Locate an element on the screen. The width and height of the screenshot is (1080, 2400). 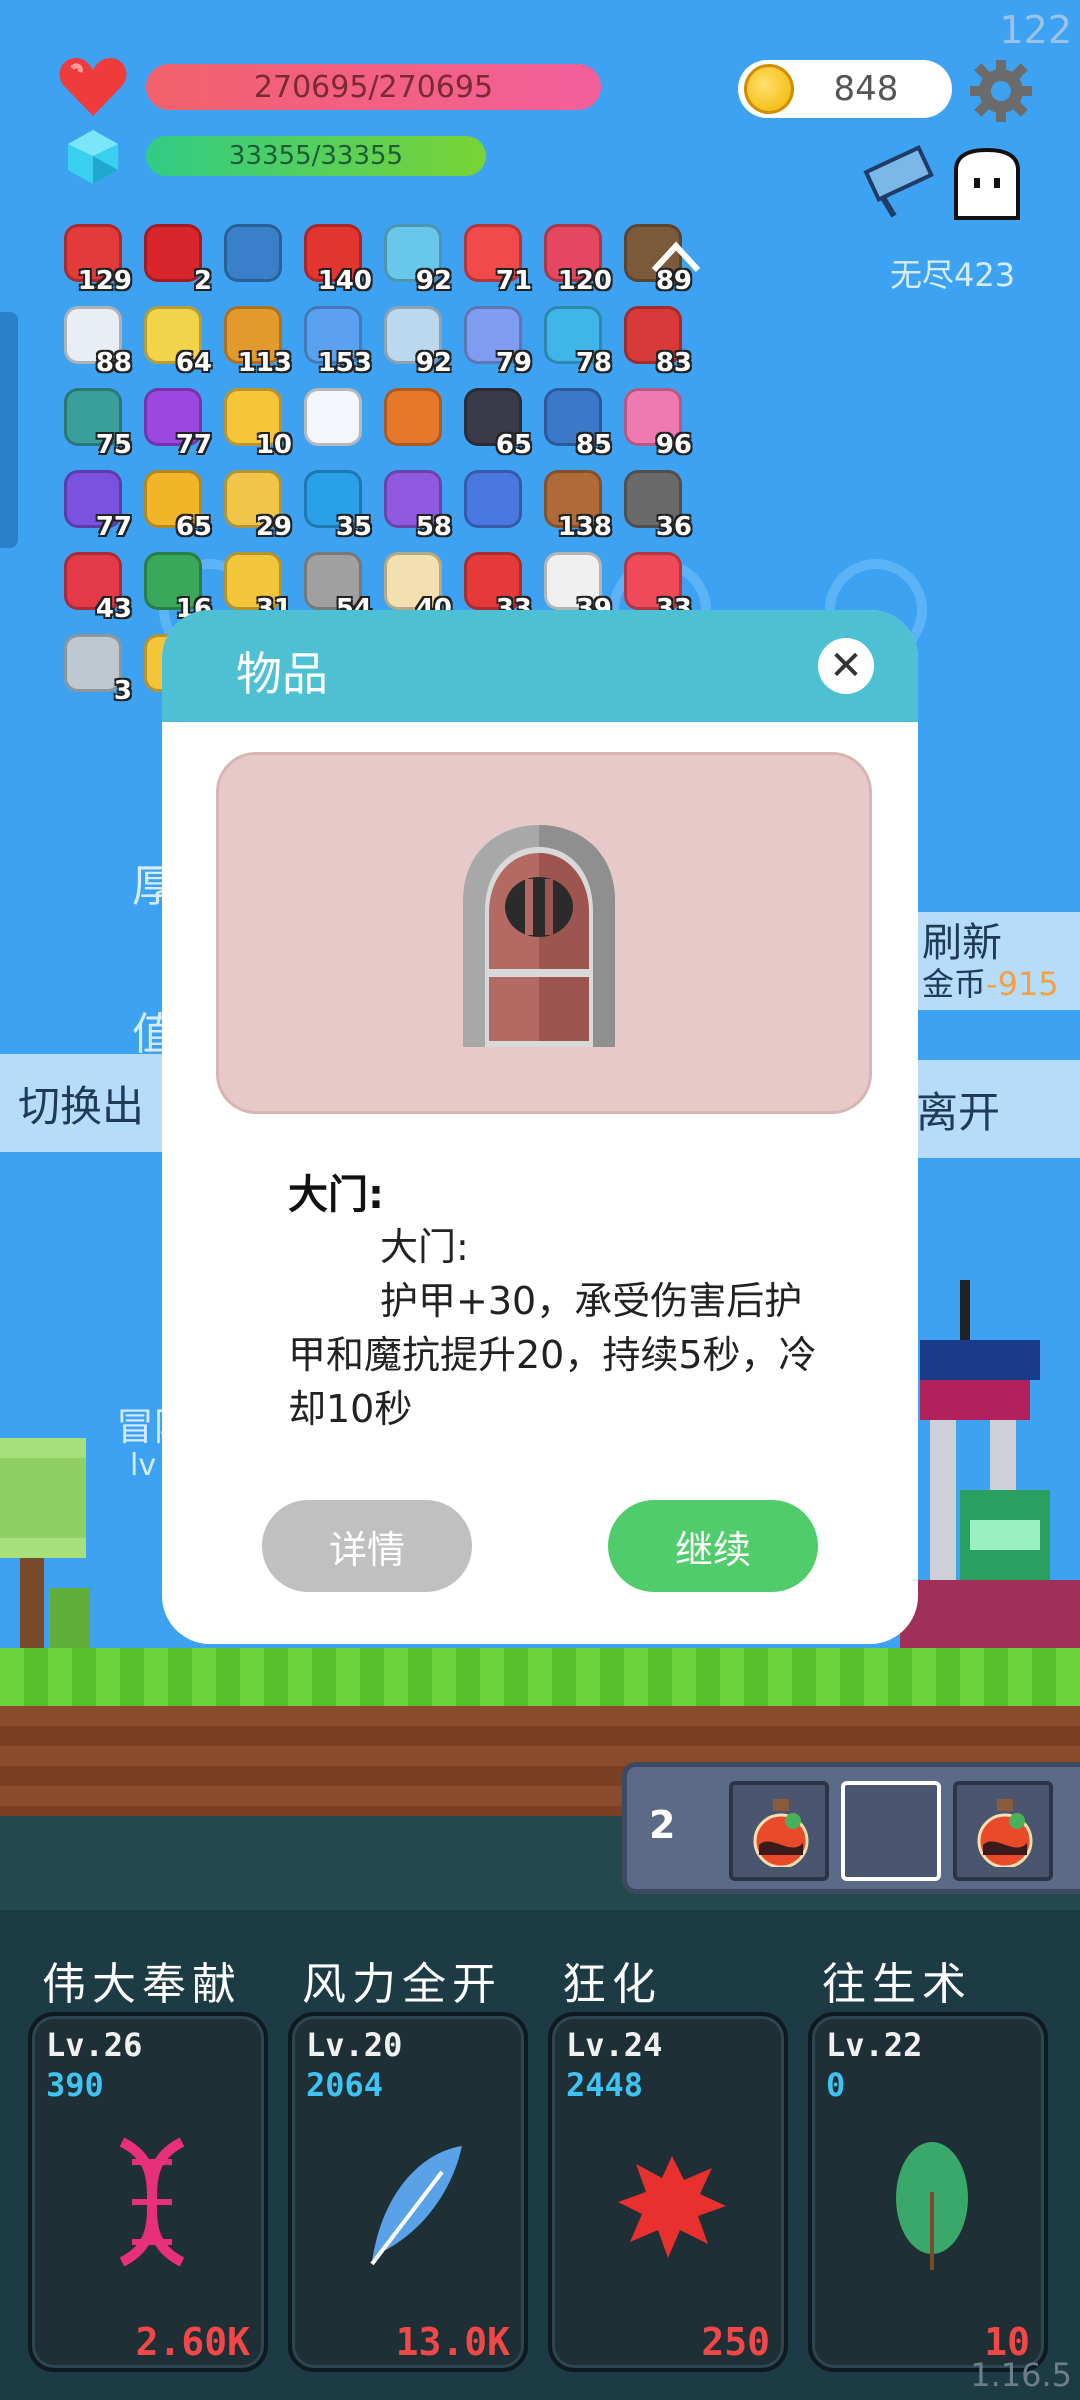
leave-button-label: 离开 is located at coordinates (958, 1112).